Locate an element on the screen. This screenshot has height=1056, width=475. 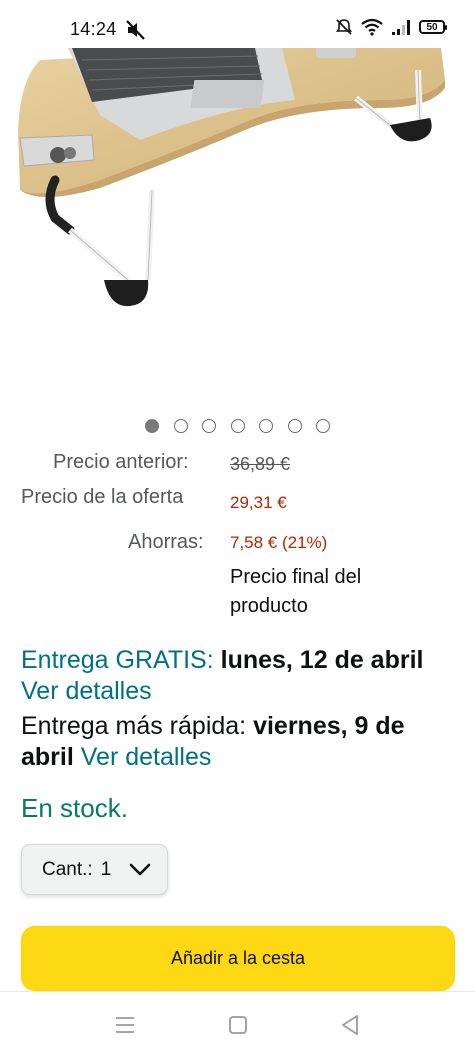
savings-label: Ahorras: is located at coordinates (166, 542).